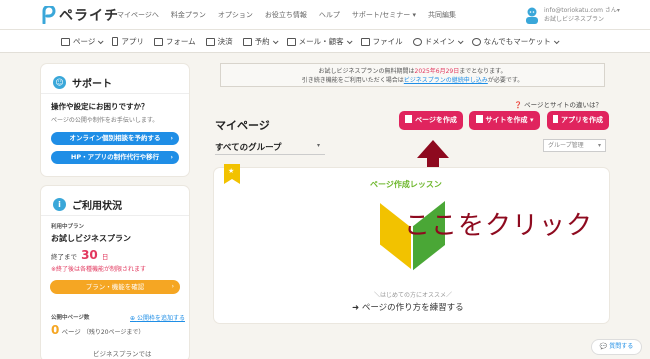 Image resolution: width=650 pixels, height=359 pixels. I want to click on plan-label: 利用中プラン, so click(68, 227).